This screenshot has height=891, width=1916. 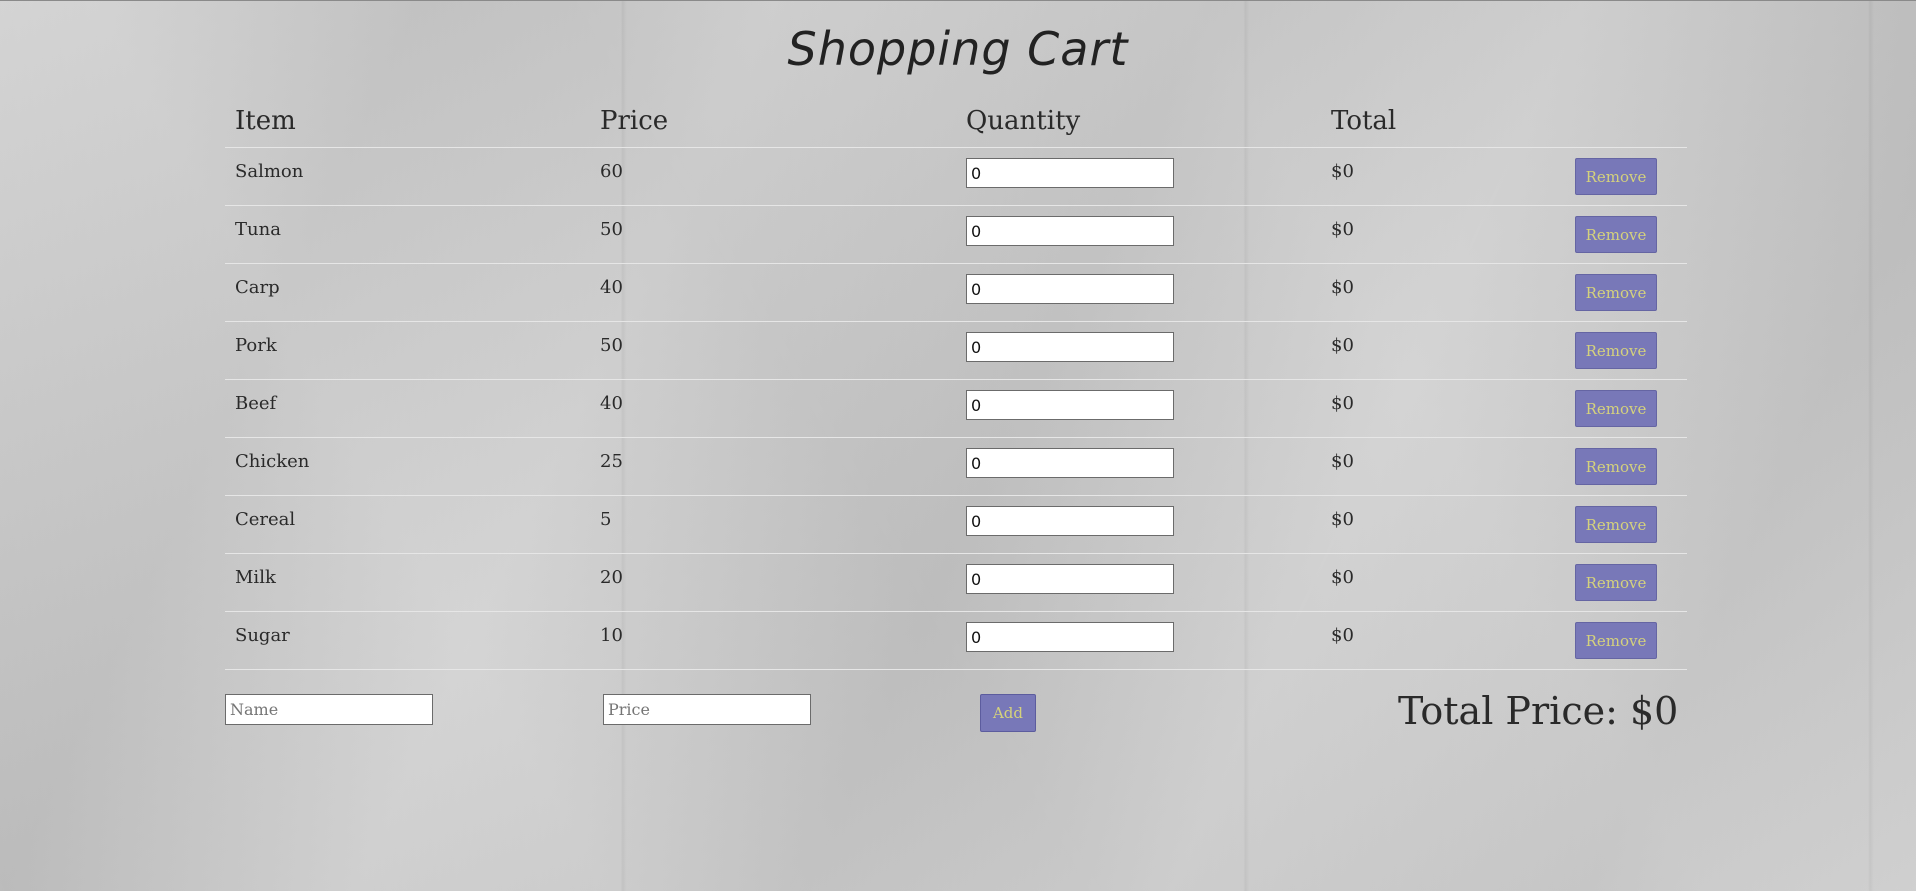 What do you see at coordinates (258, 229) in the screenshot?
I see `item-name: Tuna` at bounding box center [258, 229].